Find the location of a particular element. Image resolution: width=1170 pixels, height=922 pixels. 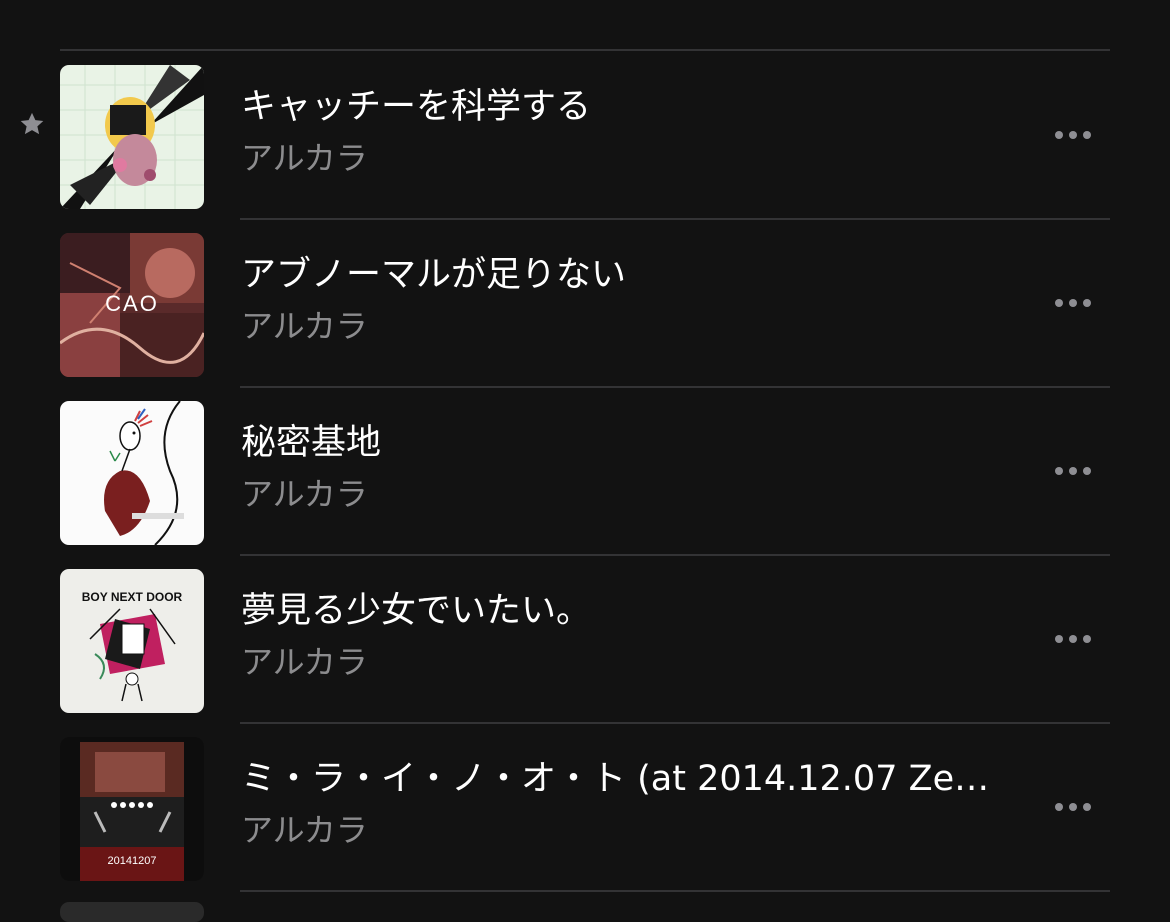

album-artwork-cao: CAO is located at coordinates (132, 305).